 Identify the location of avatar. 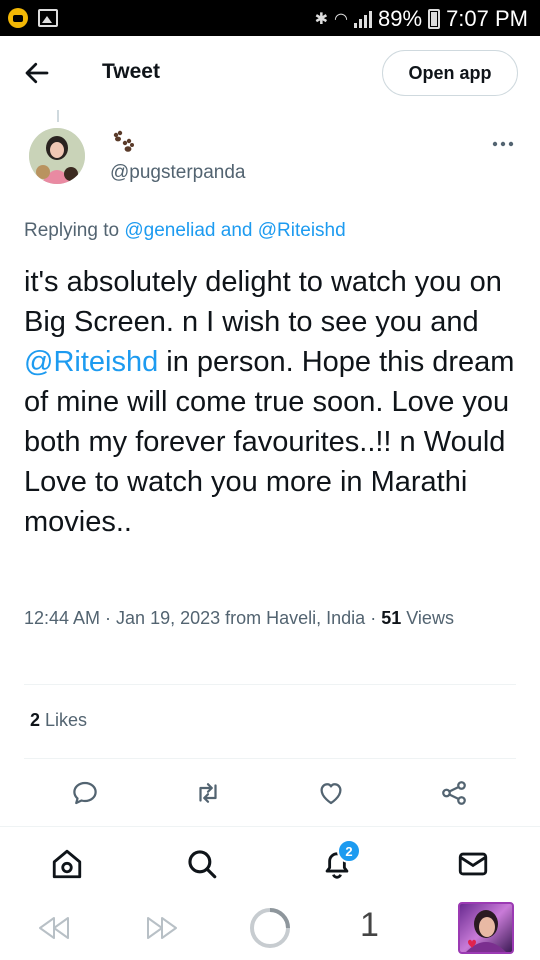
(57, 156).